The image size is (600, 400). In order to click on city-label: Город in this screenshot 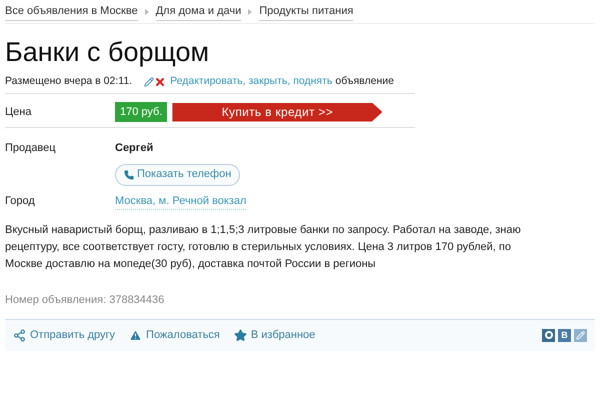, I will do `click(20, 201)`.